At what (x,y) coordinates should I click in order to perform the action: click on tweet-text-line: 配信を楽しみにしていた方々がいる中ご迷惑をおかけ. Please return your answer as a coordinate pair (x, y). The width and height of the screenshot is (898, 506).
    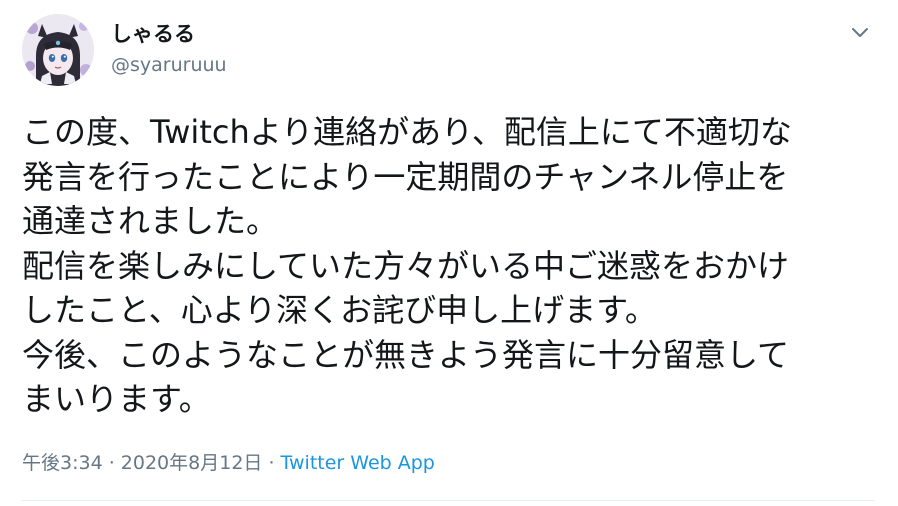
    Looking at the image, I should click on (406, 265).